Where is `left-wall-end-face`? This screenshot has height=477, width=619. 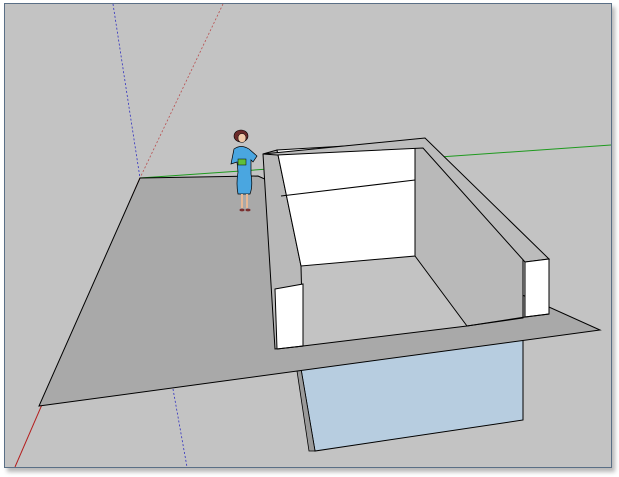 left-wall-end-face is located at coordinates (289, 316).